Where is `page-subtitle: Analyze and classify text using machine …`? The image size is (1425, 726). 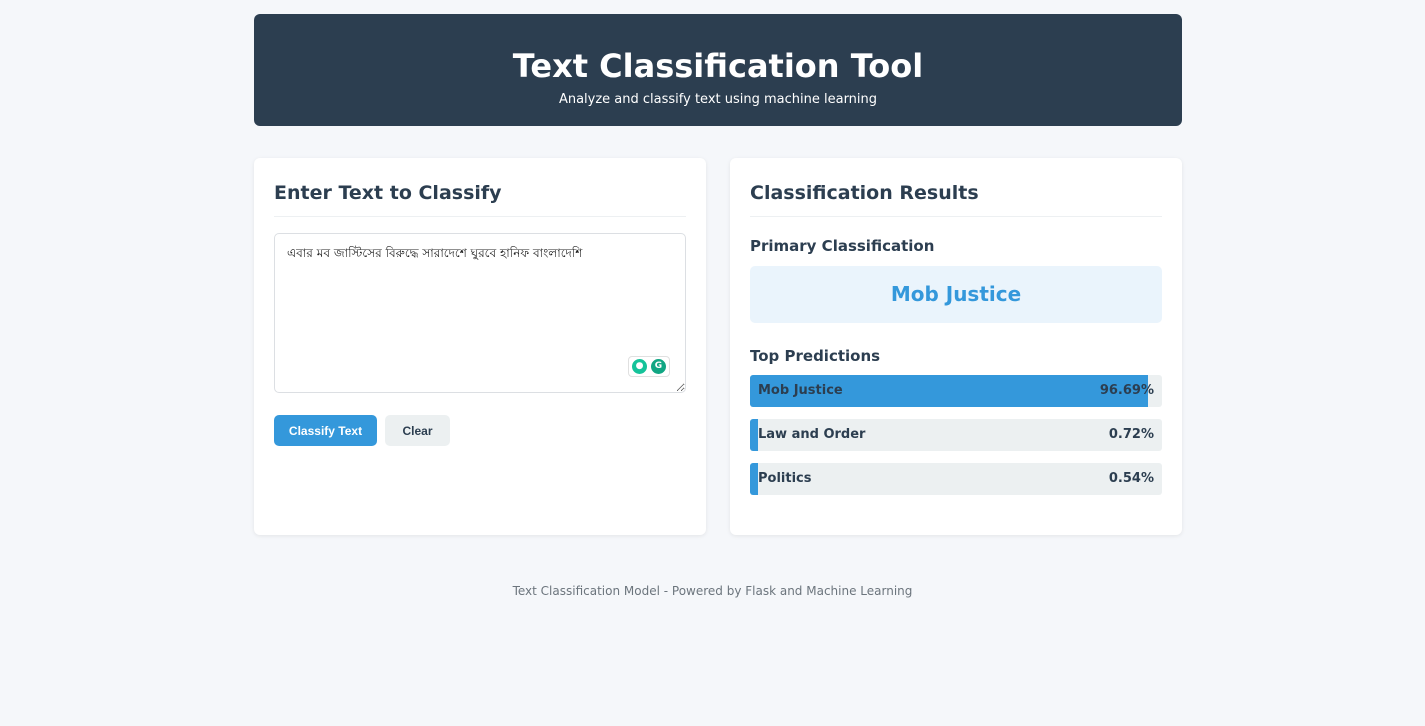
page-subtitle: Analyze and classify text using machine … is located at coordinates (718, 99).